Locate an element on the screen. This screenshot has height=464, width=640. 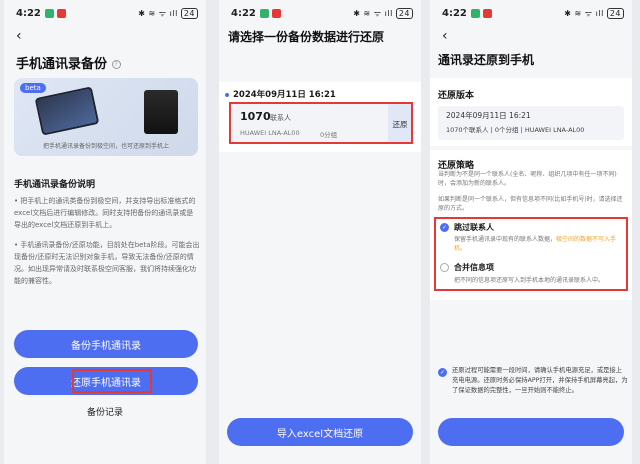
checkbox-checked-icon: ✓ is located at coordinates (442, 372).